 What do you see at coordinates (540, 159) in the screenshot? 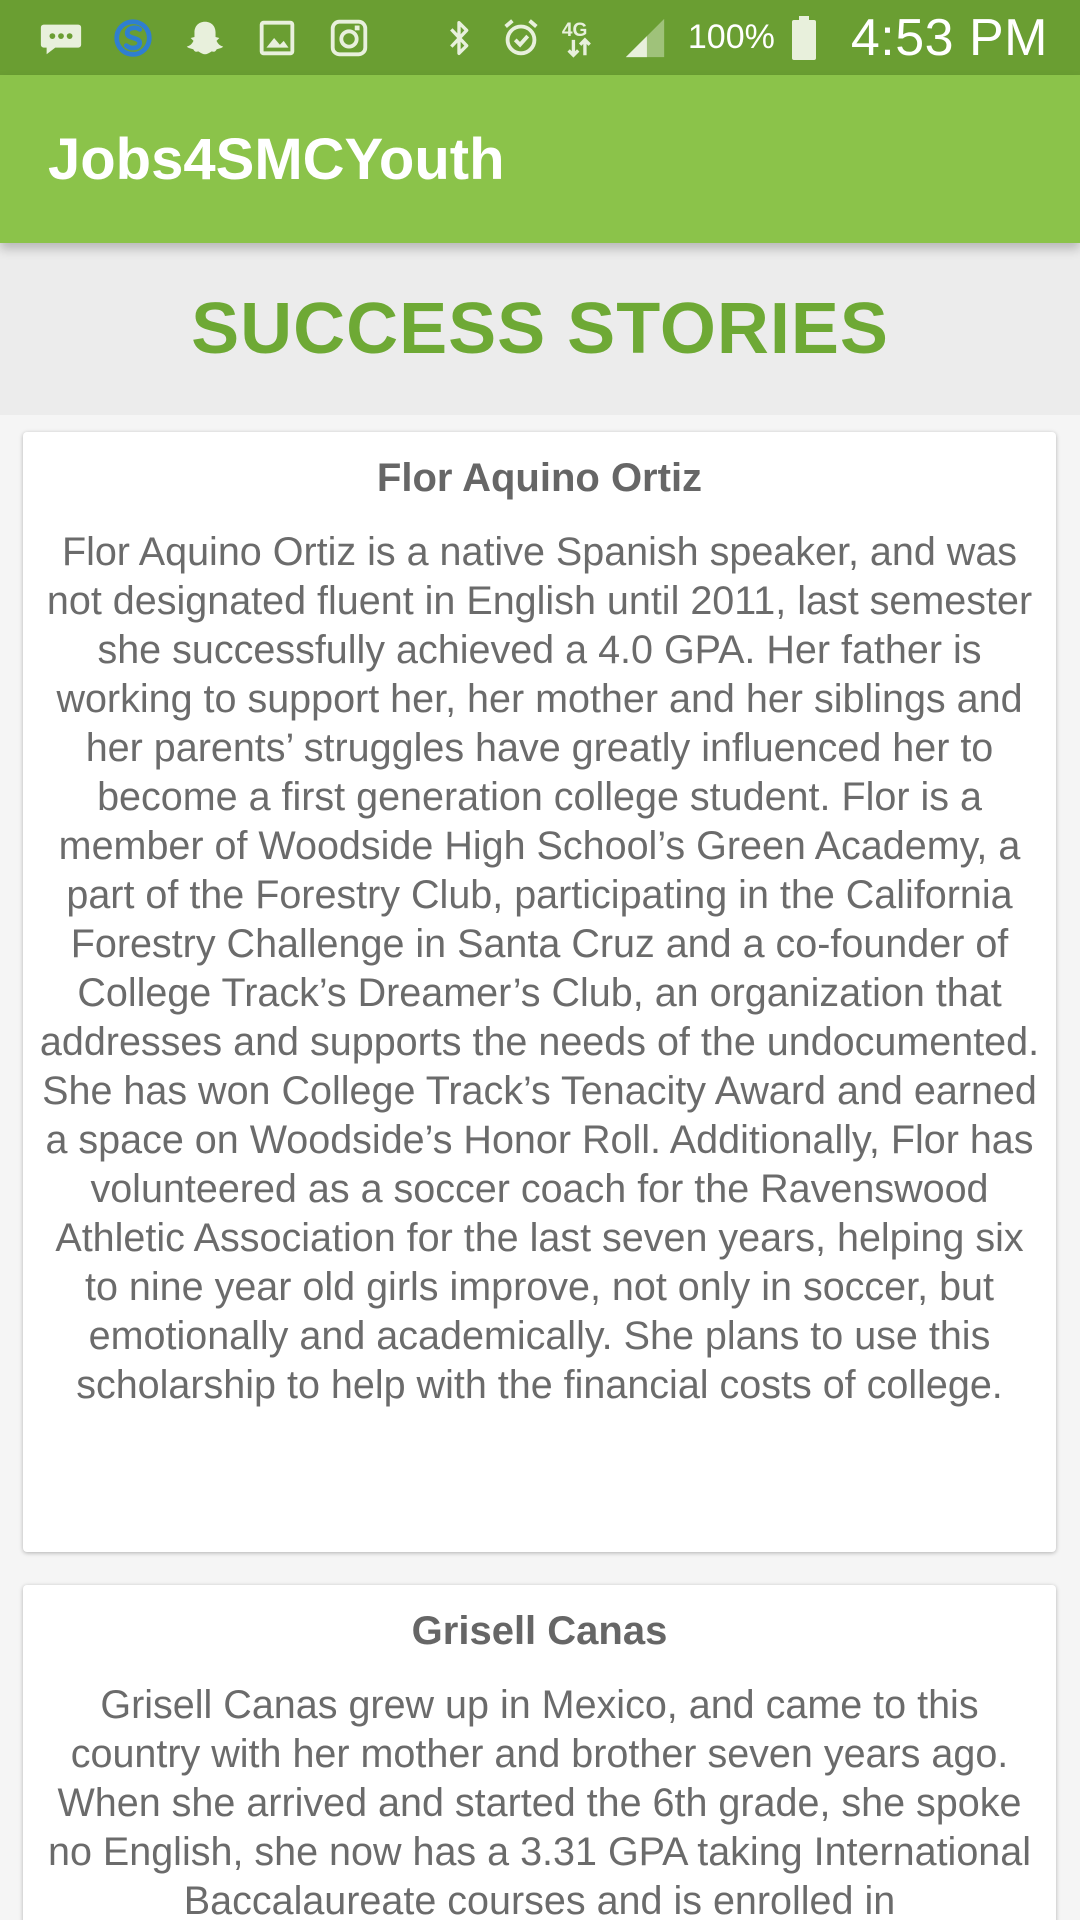
I see `app-bar: Jobs4SMCYouth` at bounding box center [540, 159].